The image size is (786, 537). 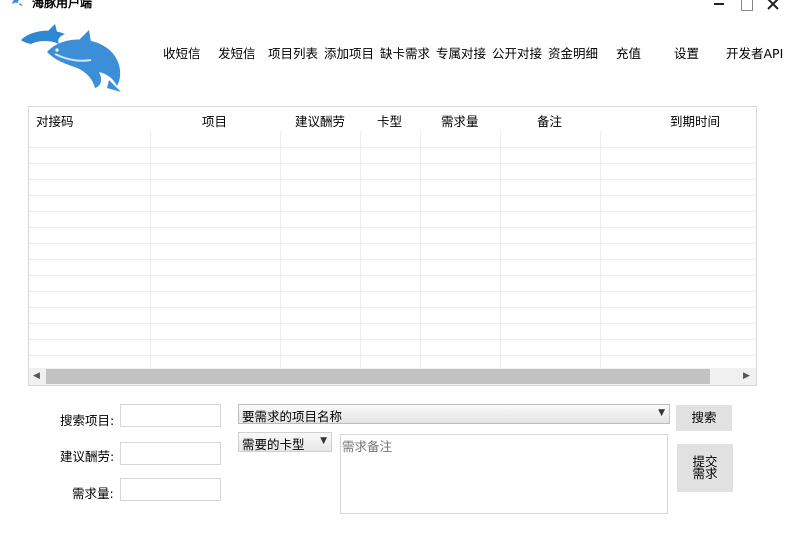 What do you see at coordinates (62, 5) in the screenshot?
I see `window-title: 海豚用户端` at bounding box center [62, 5].